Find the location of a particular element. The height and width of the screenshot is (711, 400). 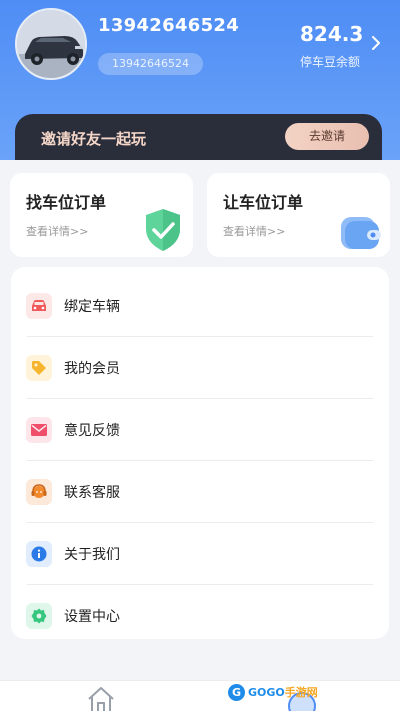

menu-label: 设置中心 is located at coordinates (92, 617).